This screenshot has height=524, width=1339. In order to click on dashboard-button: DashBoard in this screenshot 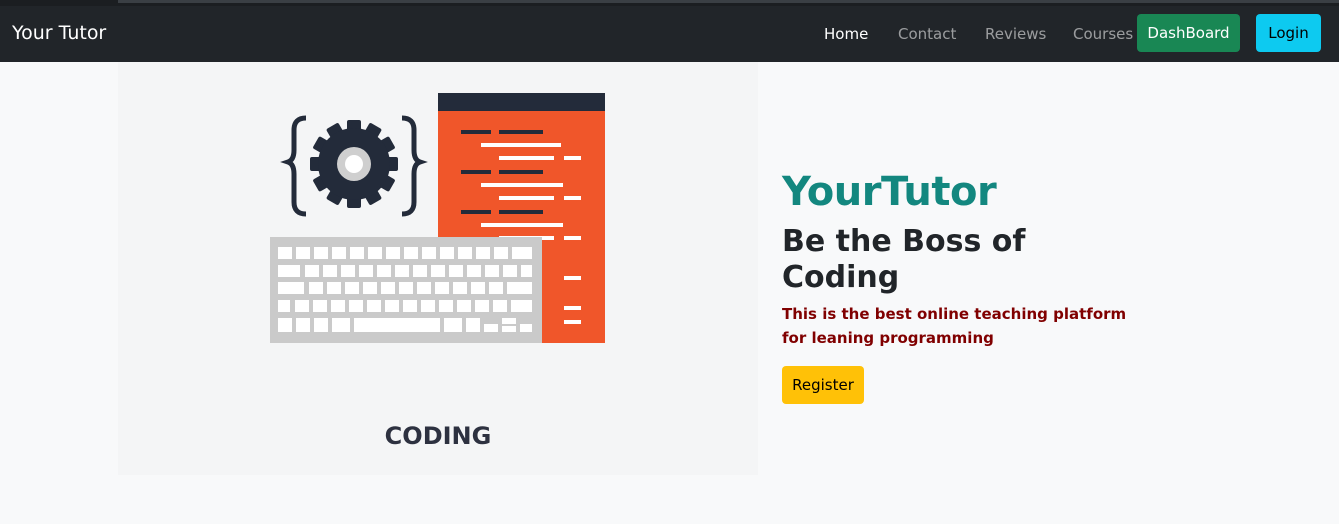, I will do `click(1188, 33)`.